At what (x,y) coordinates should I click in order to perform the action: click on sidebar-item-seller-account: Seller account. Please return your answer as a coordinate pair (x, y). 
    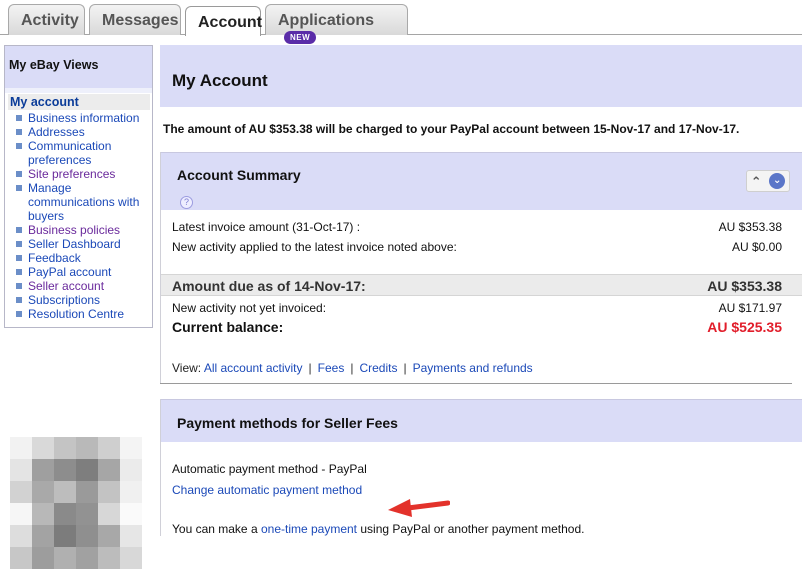
    Looking at the image, I should click on (79, 286).